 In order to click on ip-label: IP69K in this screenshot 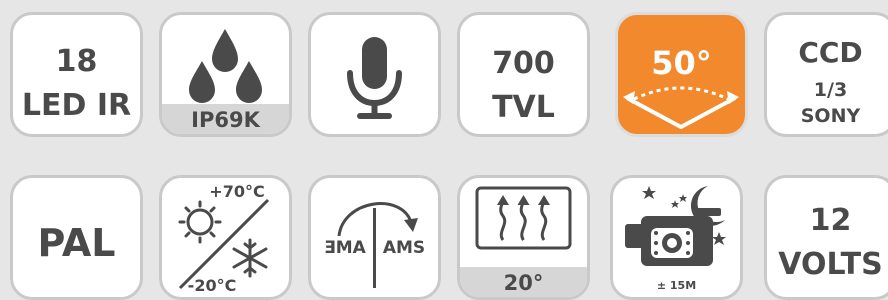, I will do `click(225, 120)`.